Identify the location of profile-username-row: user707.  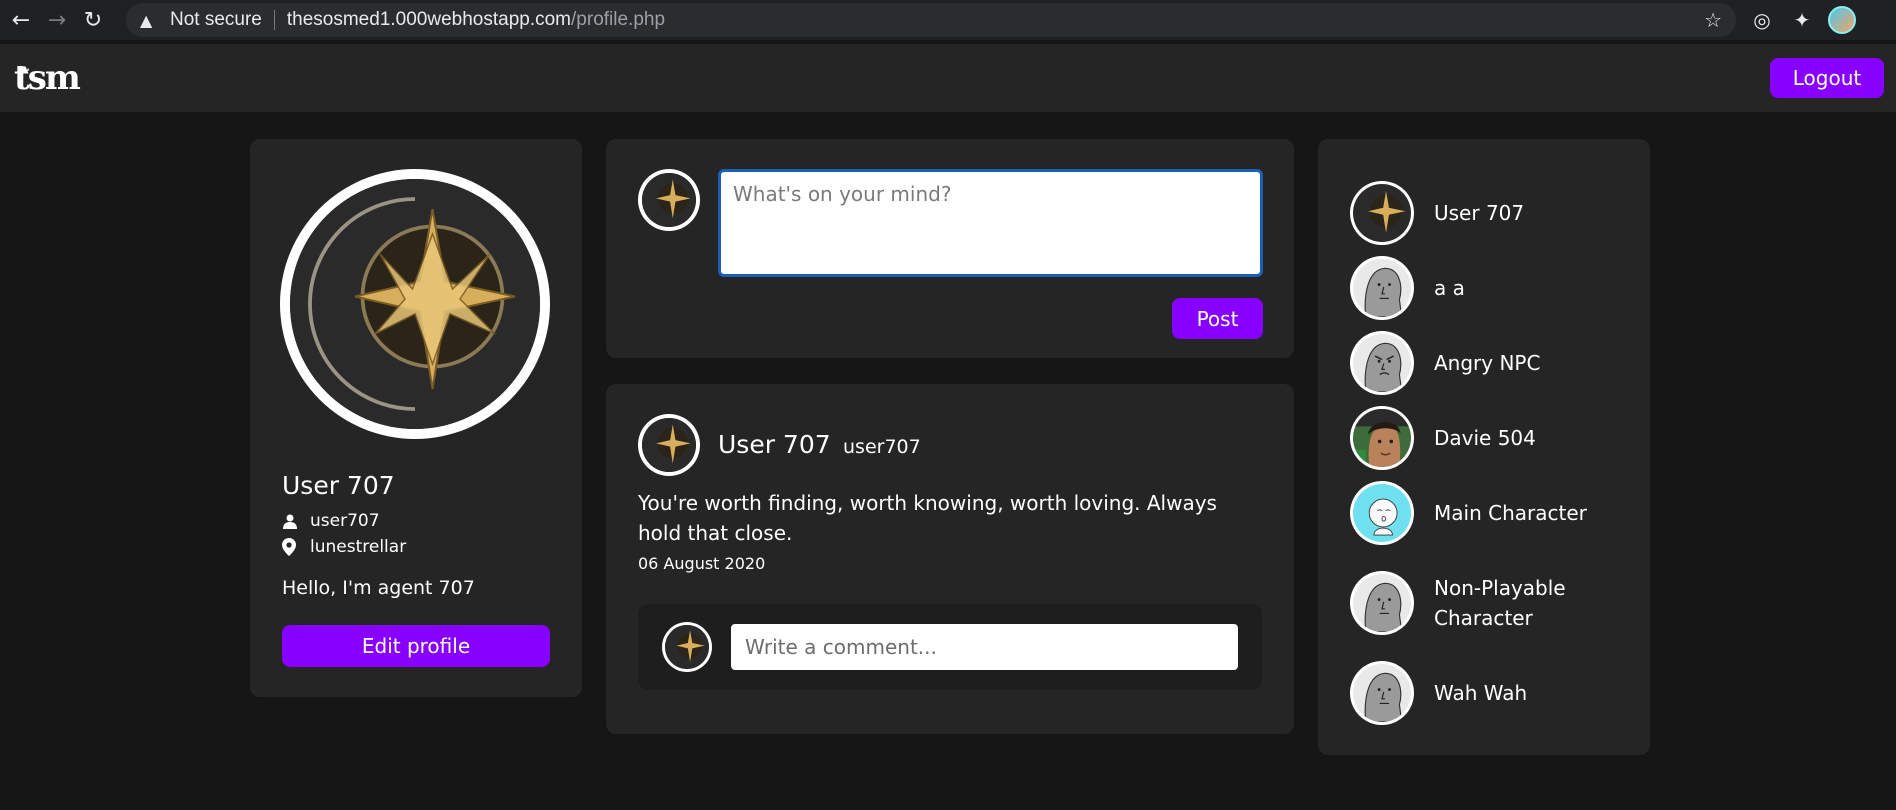
(331, 521).